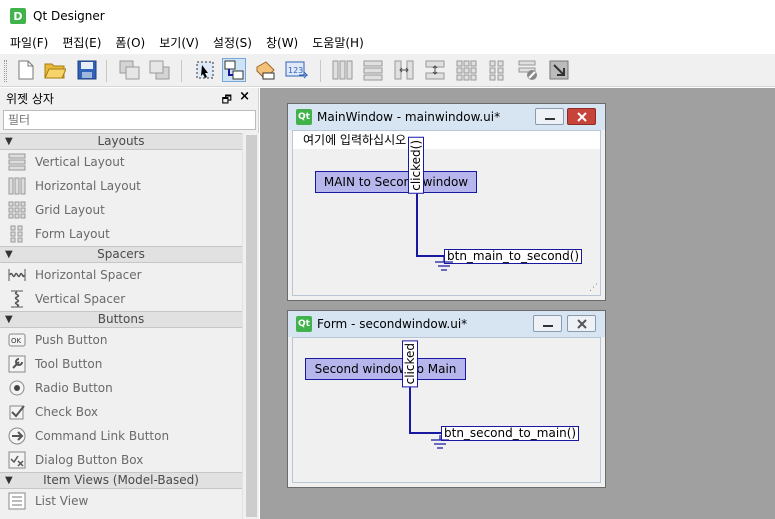 The height and width of the screenshot is (519, 775). I want to click on menubar: 파일(F) 편집(E) 폼(O) 보기(V) 설정(S) 창(W) 도움말(H), so click(387, 43).